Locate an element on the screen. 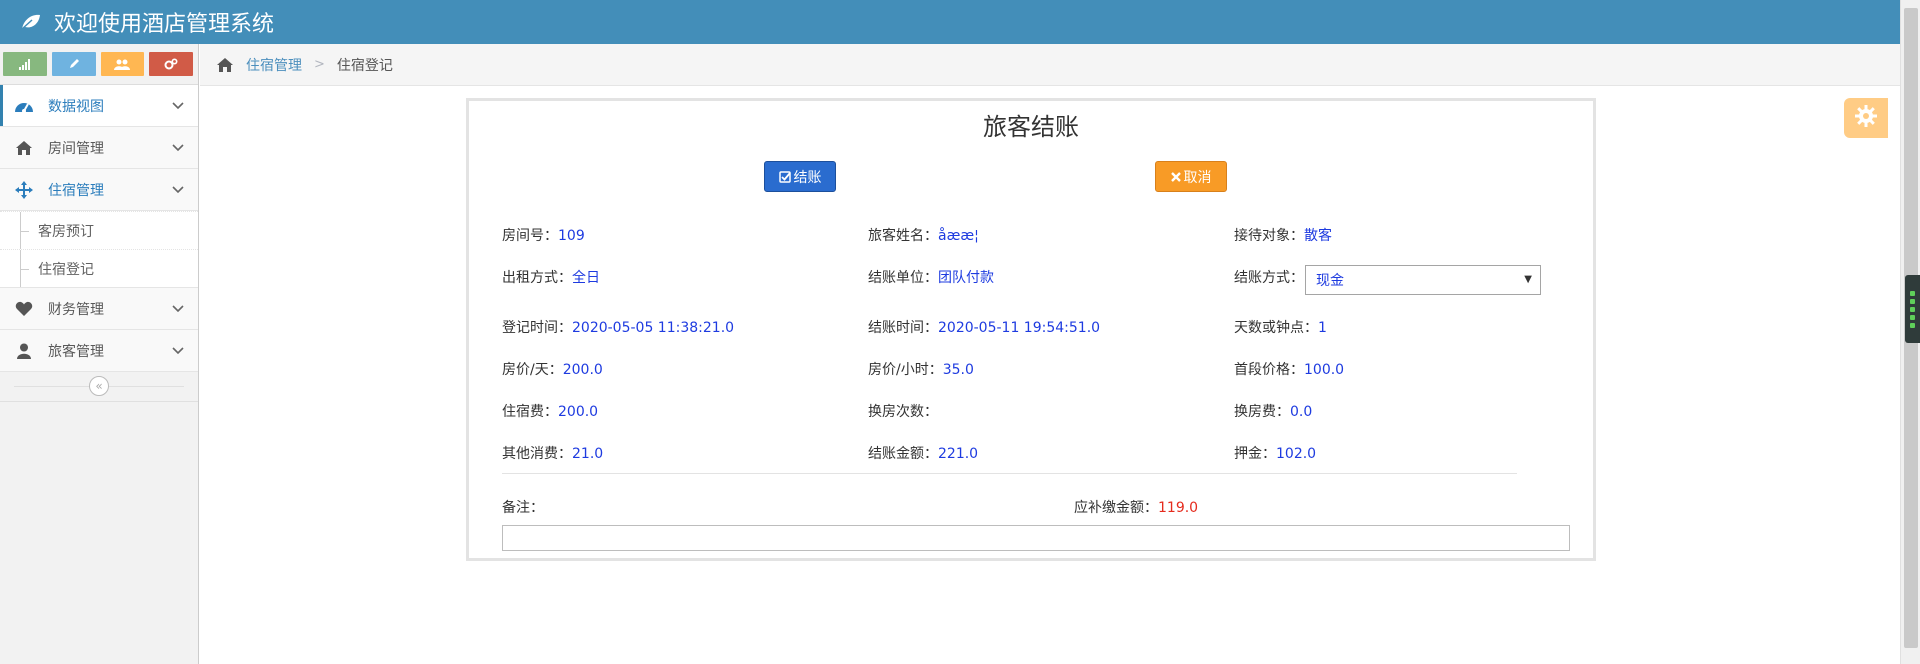 This screenshot has height=664, width=1920. field-label: 接待对象： is located at coordinates (1269, 236).